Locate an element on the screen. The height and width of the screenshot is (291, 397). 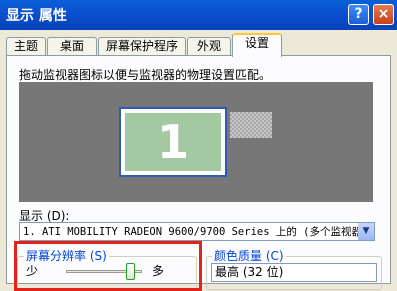
monitor-1-number: 1 is located at coordinates (173, 142).